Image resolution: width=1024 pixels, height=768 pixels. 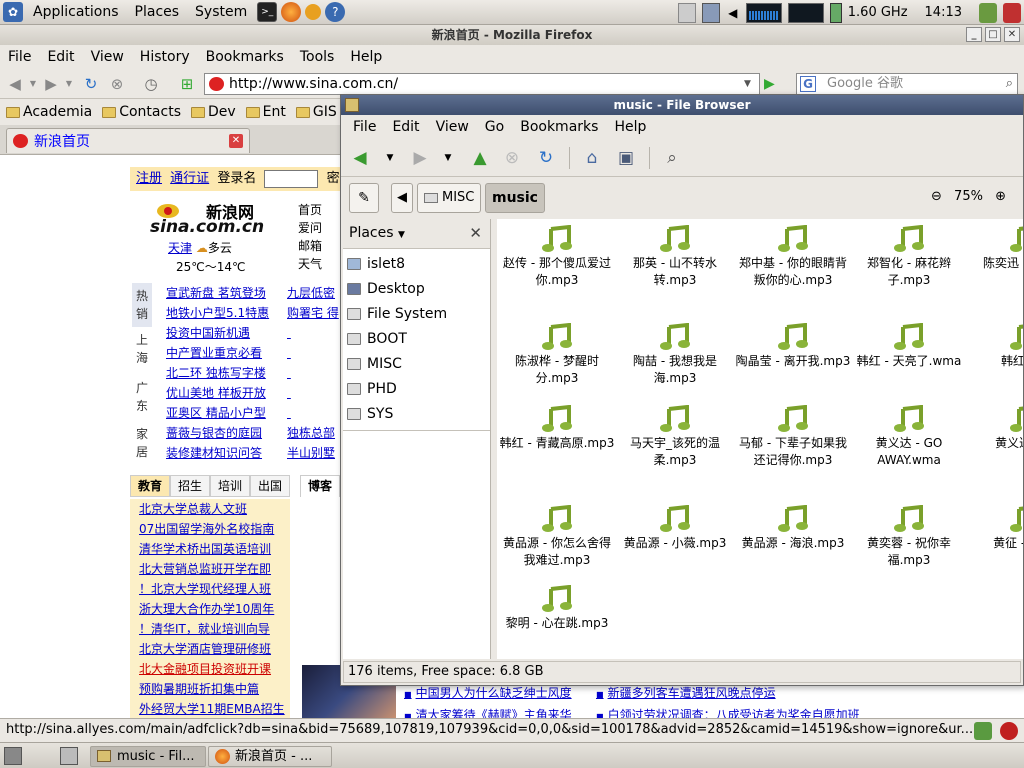 What do you see at coordinates (217, 393) in the screenshot?
I see `housing-link: 优山美地 样板开放` at bounding box center [217, 393].